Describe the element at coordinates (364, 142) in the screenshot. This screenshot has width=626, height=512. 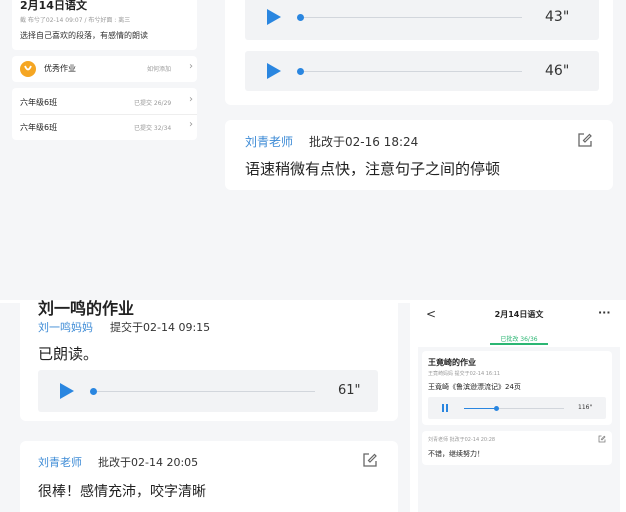
I see `review-time: 批改于02-16 18:24` at that location.